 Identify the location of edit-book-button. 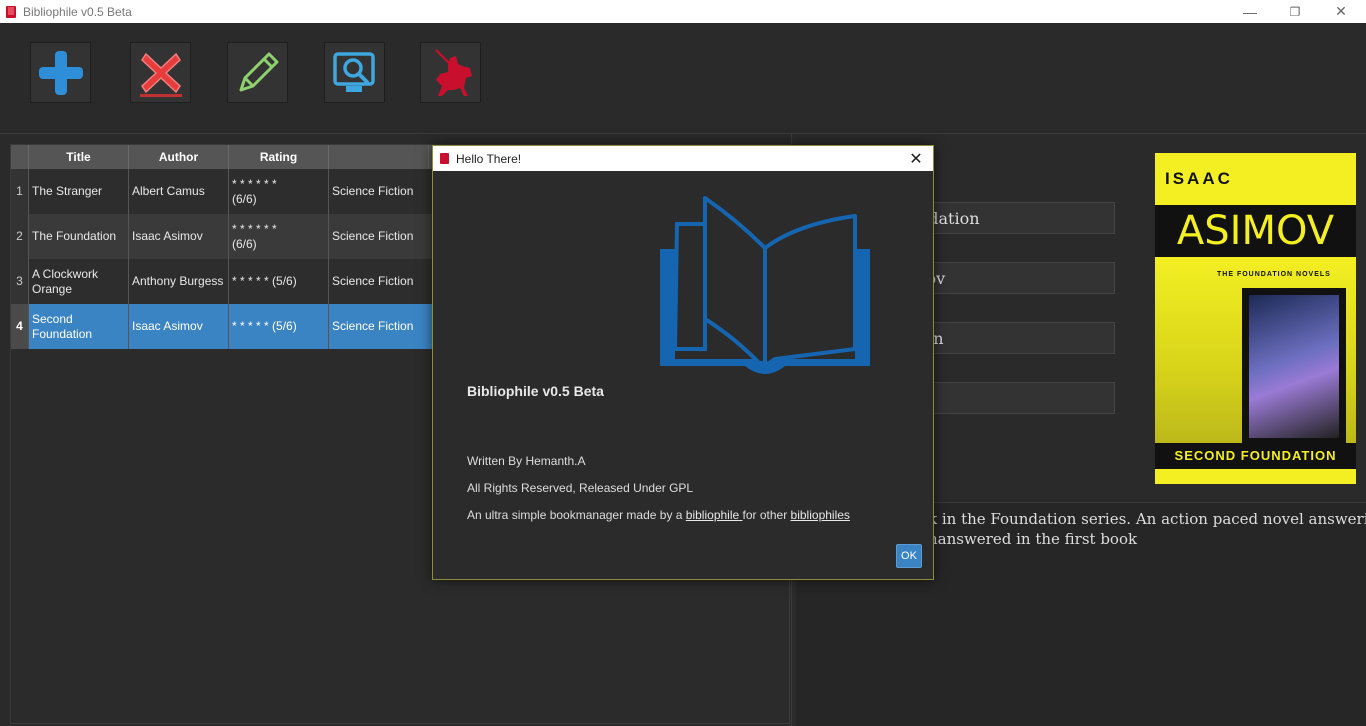
(257, 72).